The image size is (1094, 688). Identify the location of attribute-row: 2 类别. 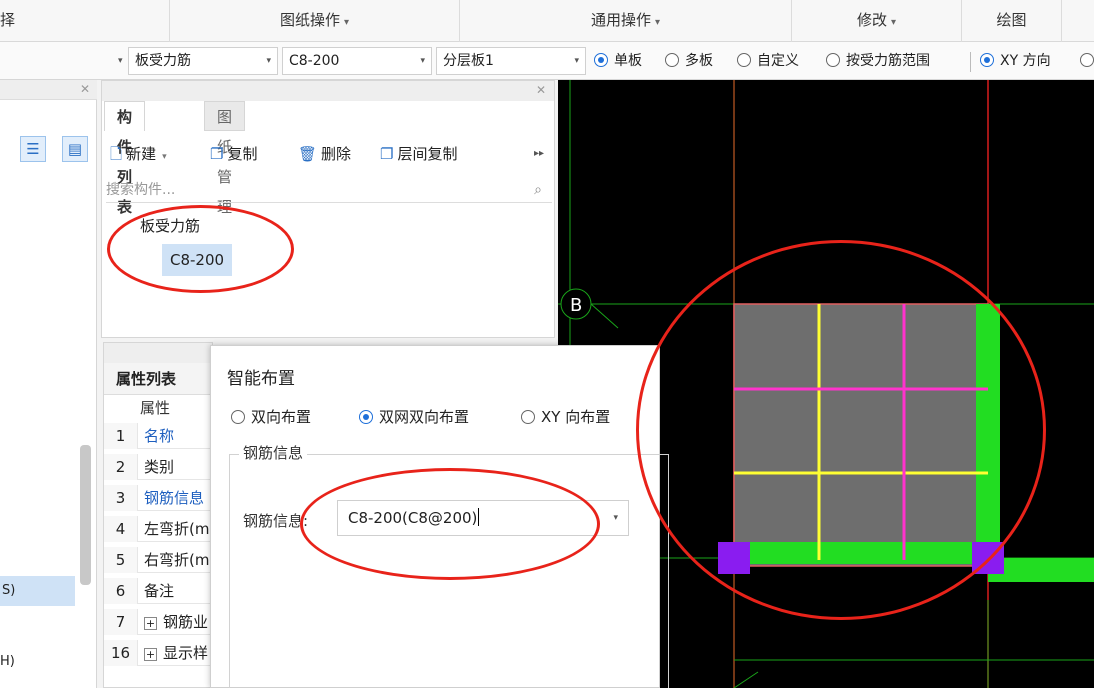
(158, 467).